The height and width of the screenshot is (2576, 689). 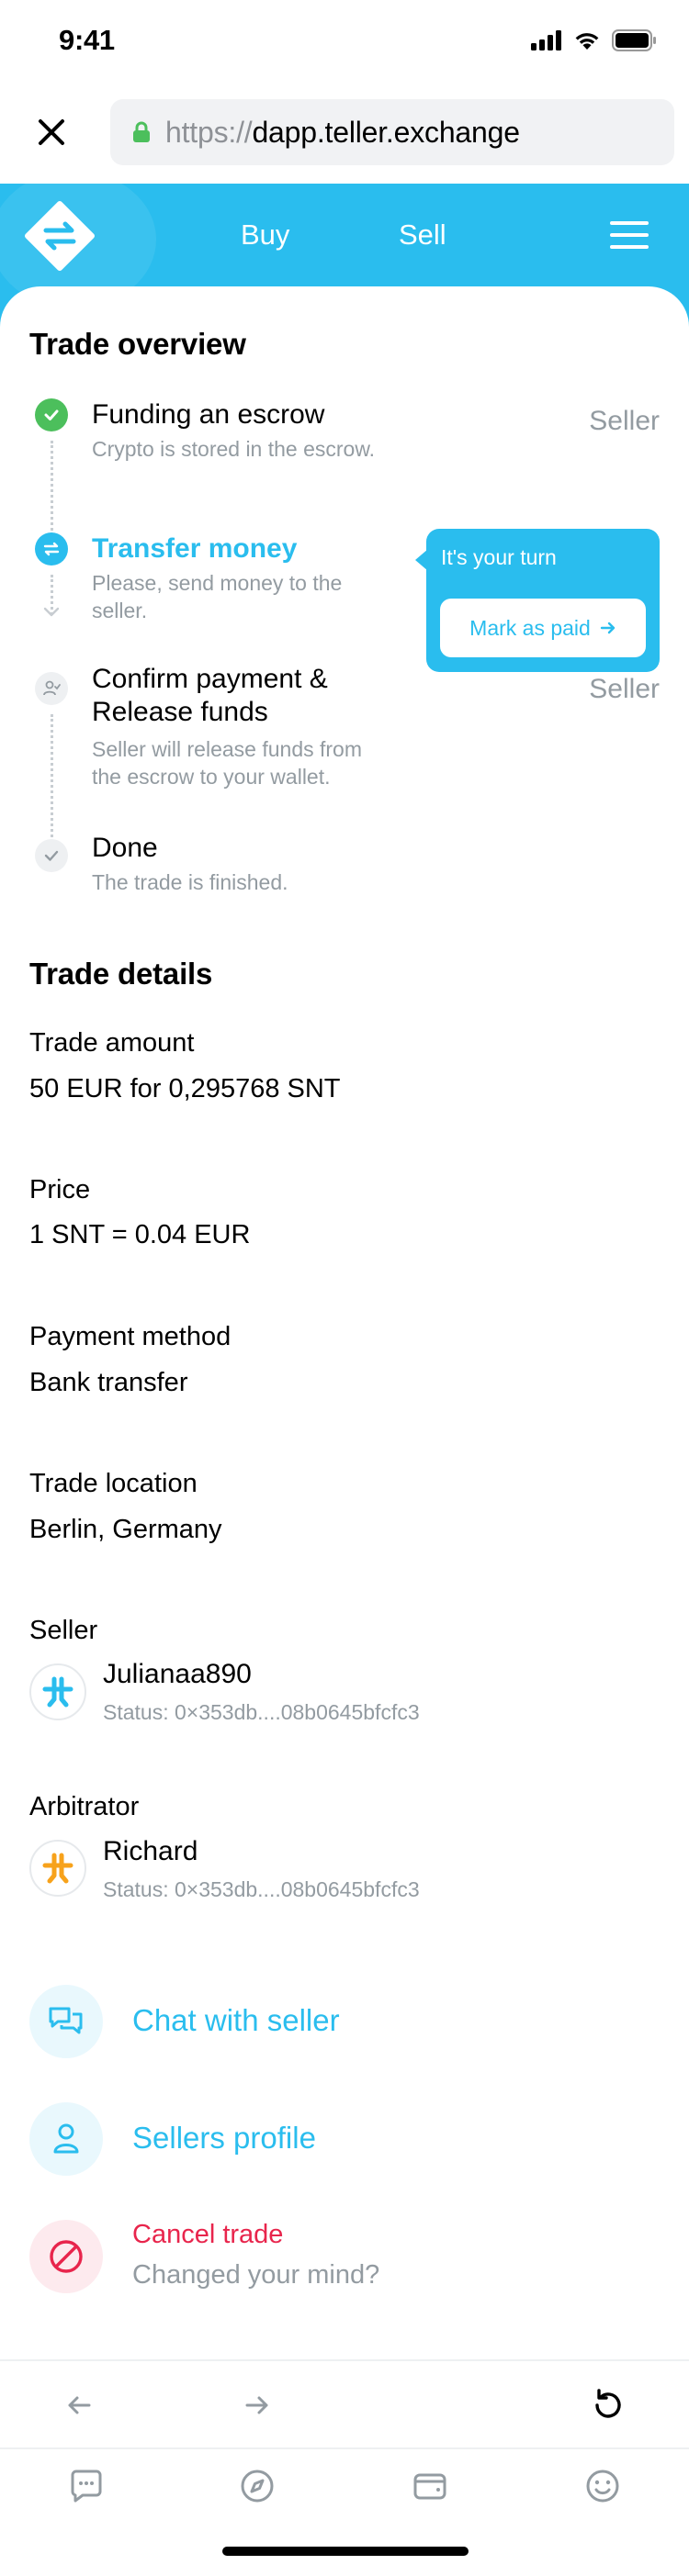 What do you see at coordinates (386, 132) in the screenshot?
I see `url-host: dapp.teller.exchange` at bounding box center [386, 132].